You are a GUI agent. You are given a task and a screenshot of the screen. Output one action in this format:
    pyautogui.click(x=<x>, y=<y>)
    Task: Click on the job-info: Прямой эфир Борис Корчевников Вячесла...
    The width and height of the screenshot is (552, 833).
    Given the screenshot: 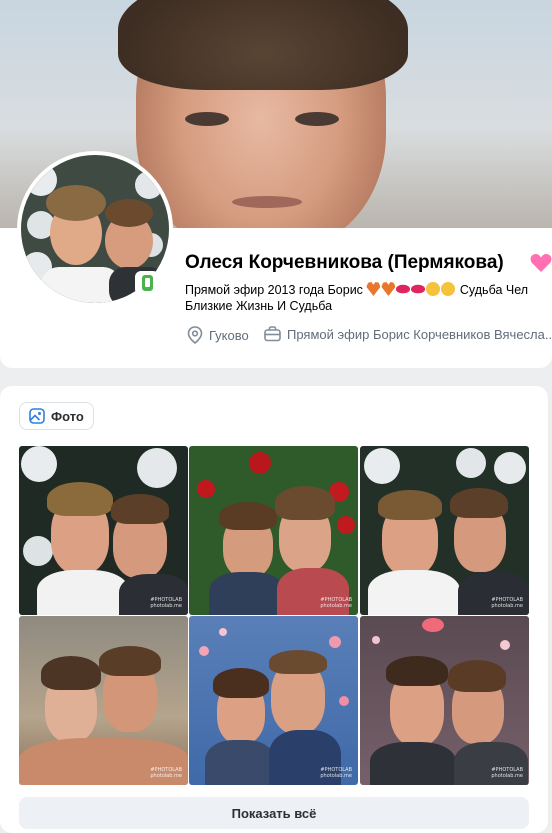 What is the action you would take?
    pyautogui.click(x=408, y=334)
    